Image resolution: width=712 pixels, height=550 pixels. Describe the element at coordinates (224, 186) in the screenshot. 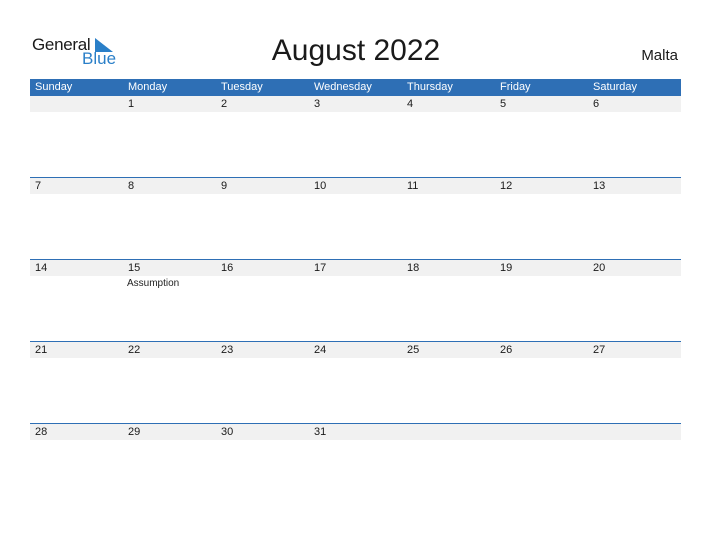

I see `day-cell: 9` at that location.